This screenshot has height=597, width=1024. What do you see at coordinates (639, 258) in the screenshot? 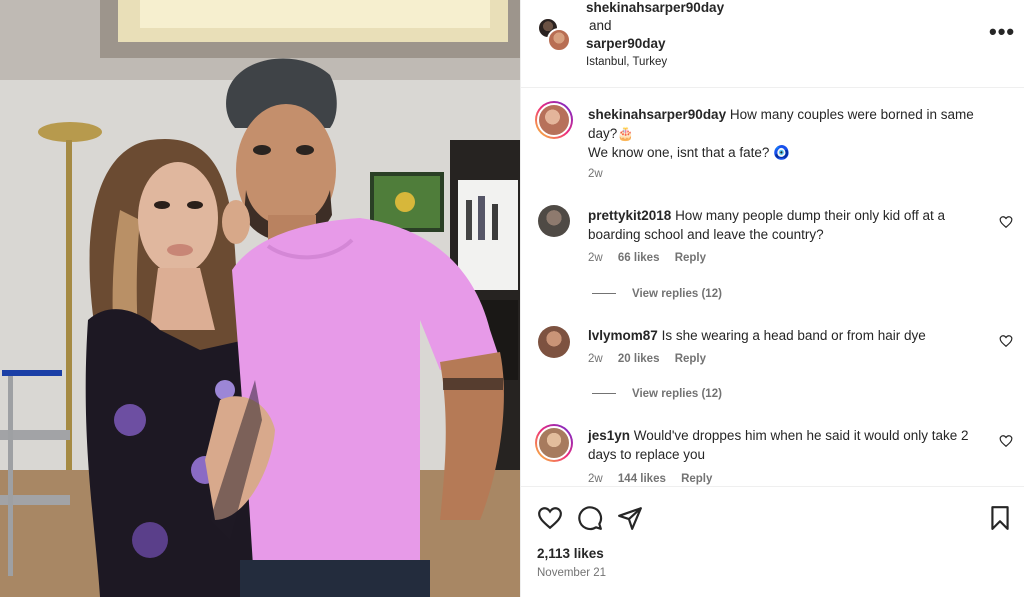
I see `comment-likes: 66 likes` at bounding box center [639, 258].